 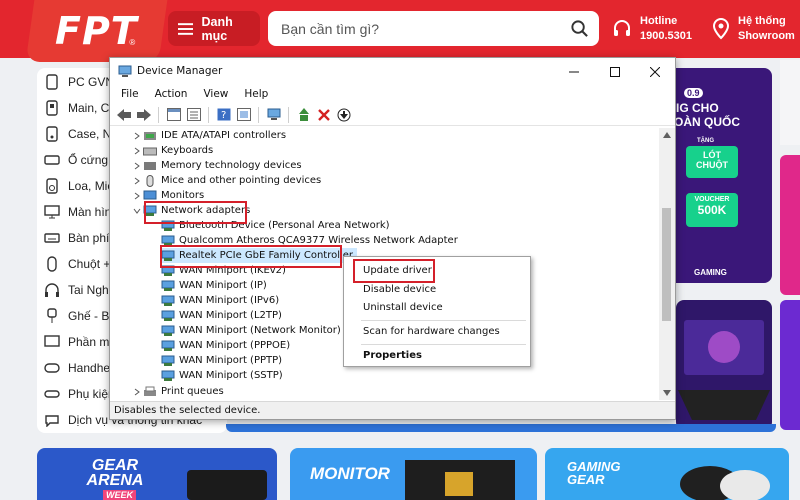 I want to click on mouse-image-icon, so click(x=725, y=483).